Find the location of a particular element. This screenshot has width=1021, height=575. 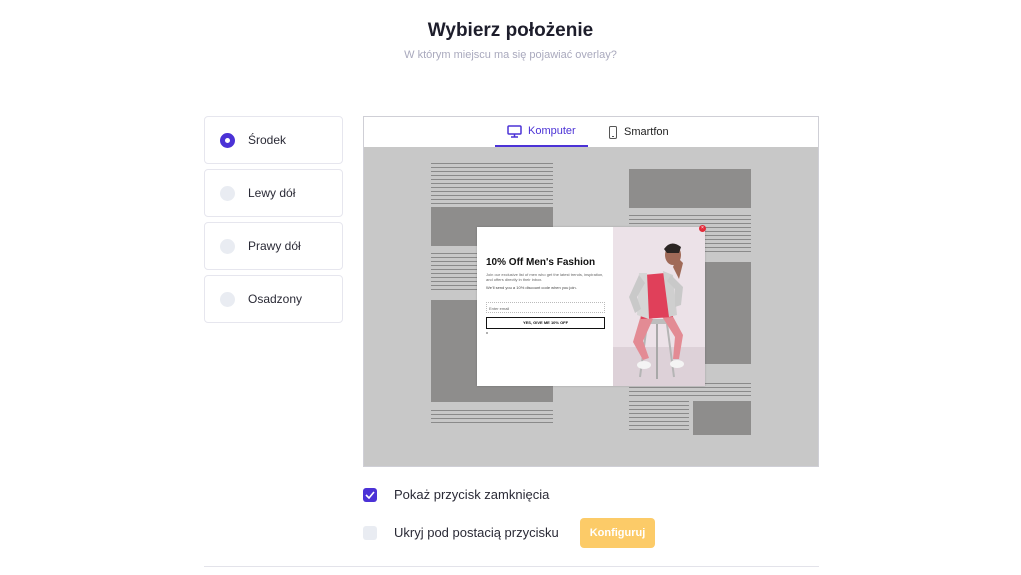

desktop-icon is located at coordinates (514, 131).